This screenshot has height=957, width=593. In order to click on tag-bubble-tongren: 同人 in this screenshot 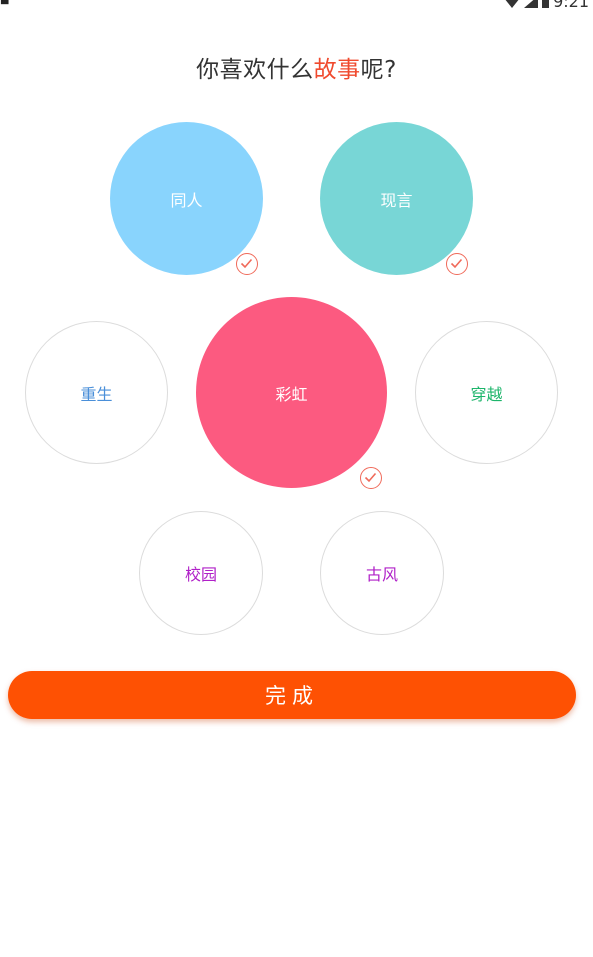, I will do `click(186, 198)`.